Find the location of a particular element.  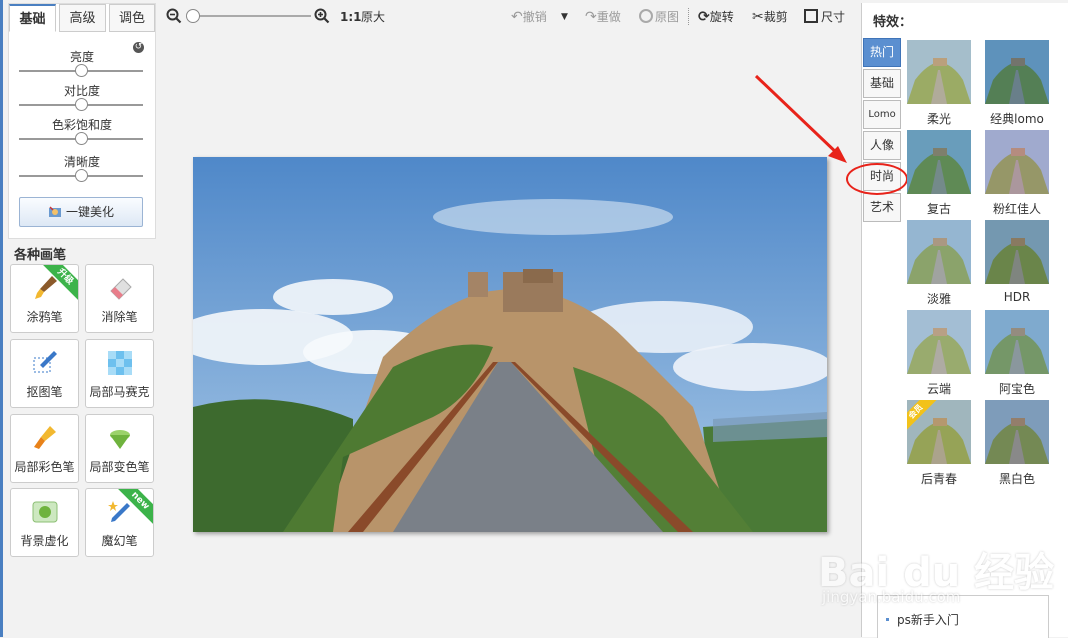

undo-dropdown-icon: ▼ is located at coordinates (564, 17).